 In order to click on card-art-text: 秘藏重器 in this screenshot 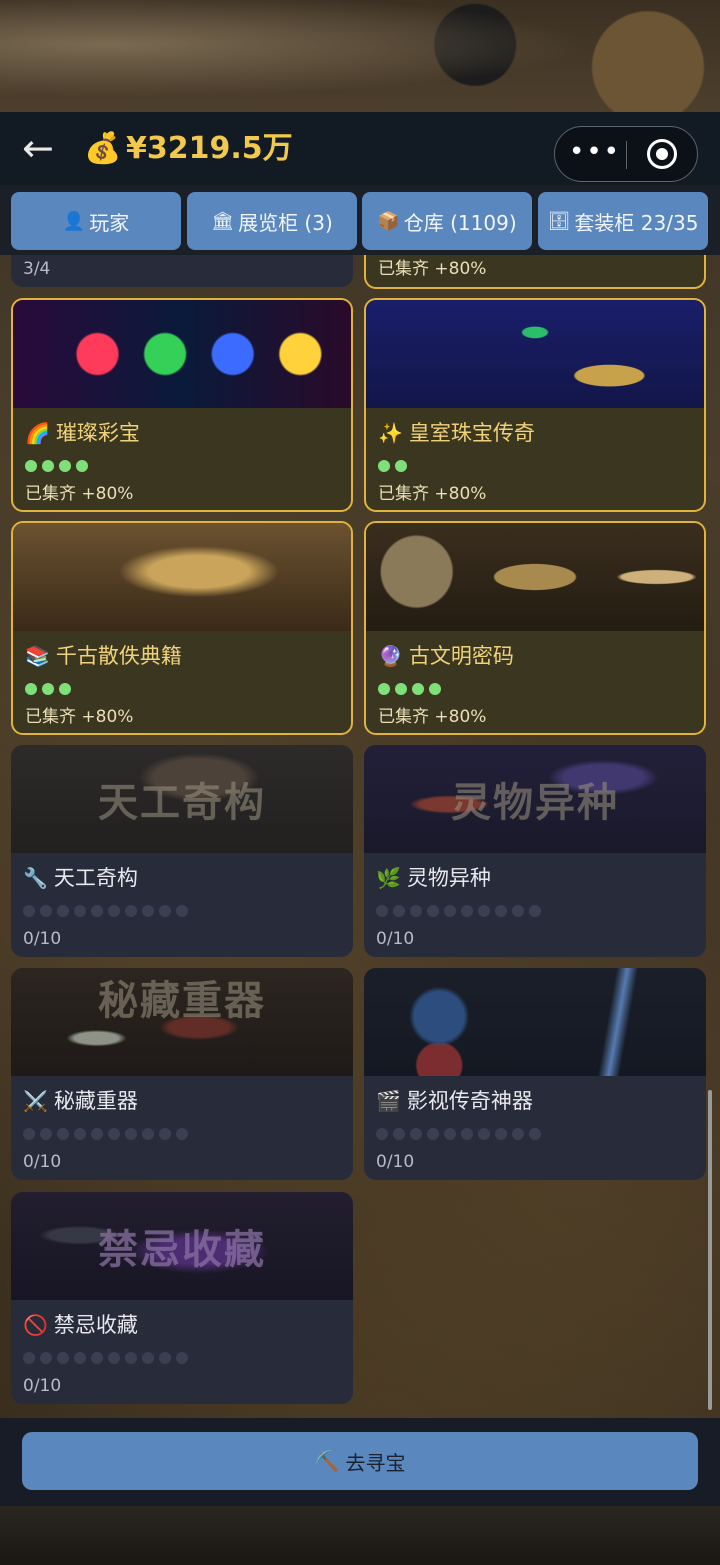, I will do `click(182, 1000)`.